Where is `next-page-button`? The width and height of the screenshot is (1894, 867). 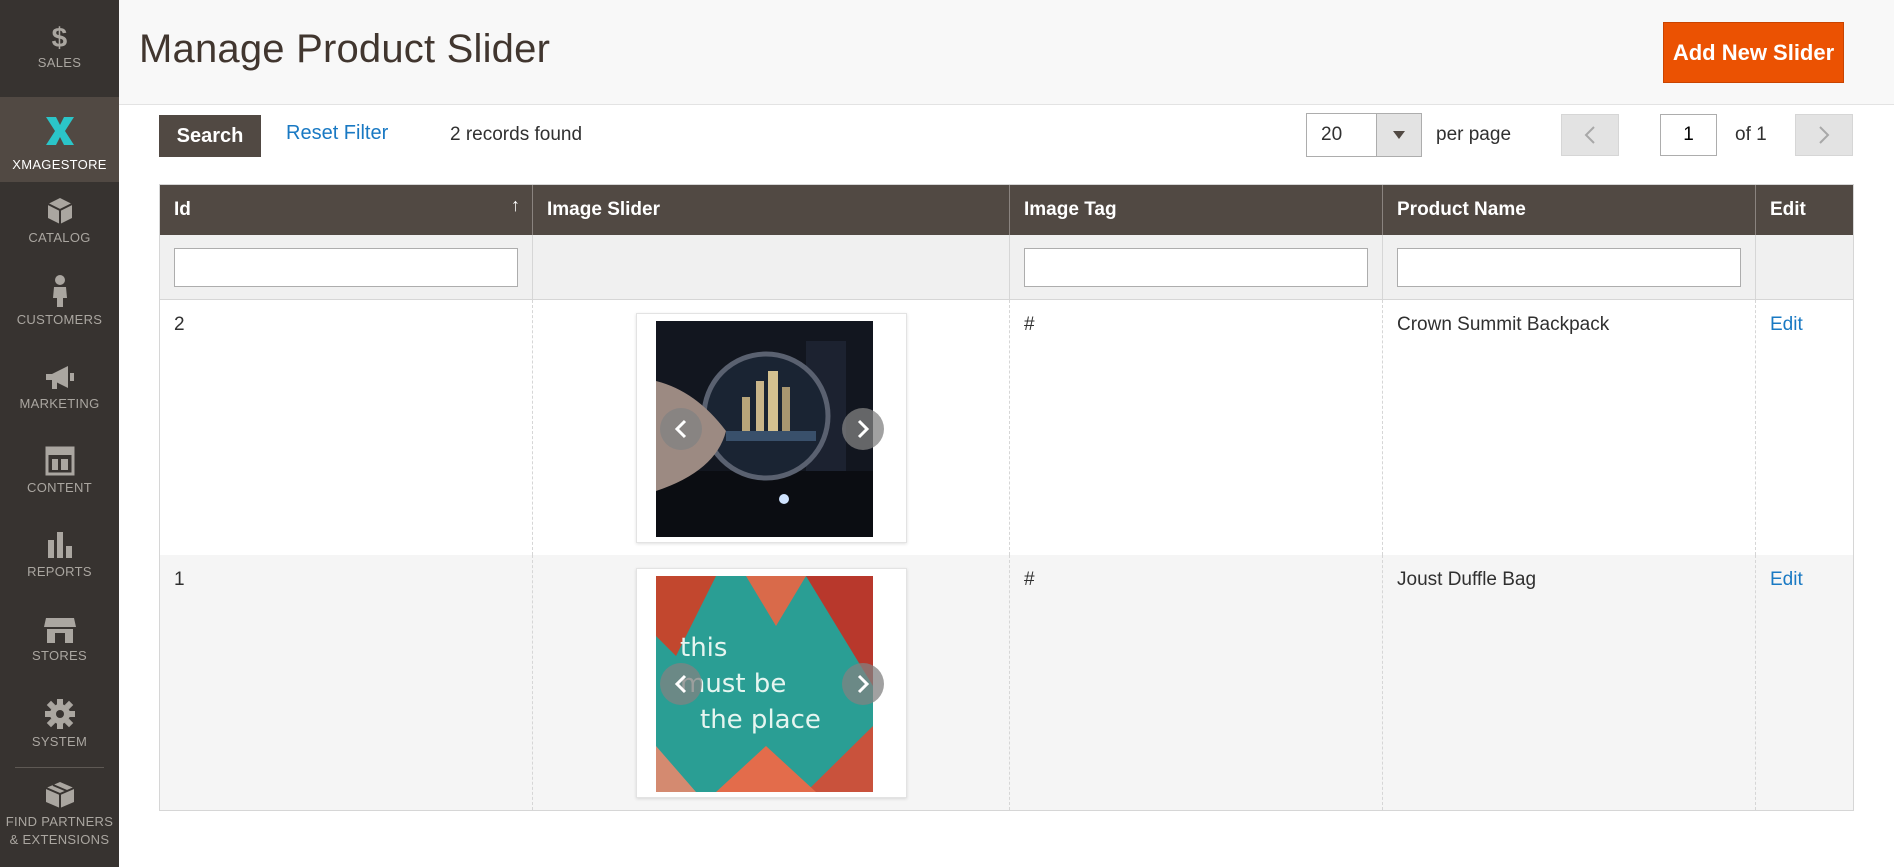 next-page-button is located at coordinates (1824, 135).